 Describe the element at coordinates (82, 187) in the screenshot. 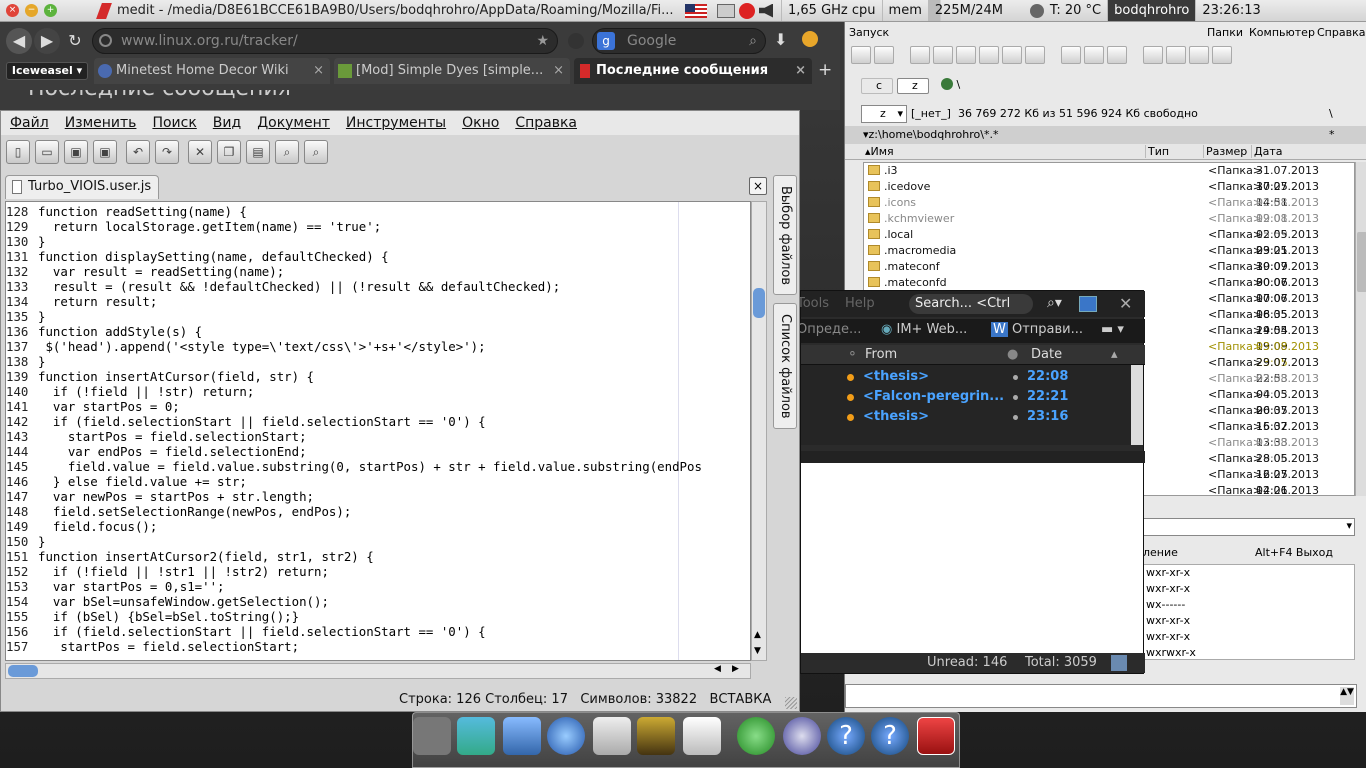

I see `document-tab: Turbo_VIOIS.user.js` at that location.